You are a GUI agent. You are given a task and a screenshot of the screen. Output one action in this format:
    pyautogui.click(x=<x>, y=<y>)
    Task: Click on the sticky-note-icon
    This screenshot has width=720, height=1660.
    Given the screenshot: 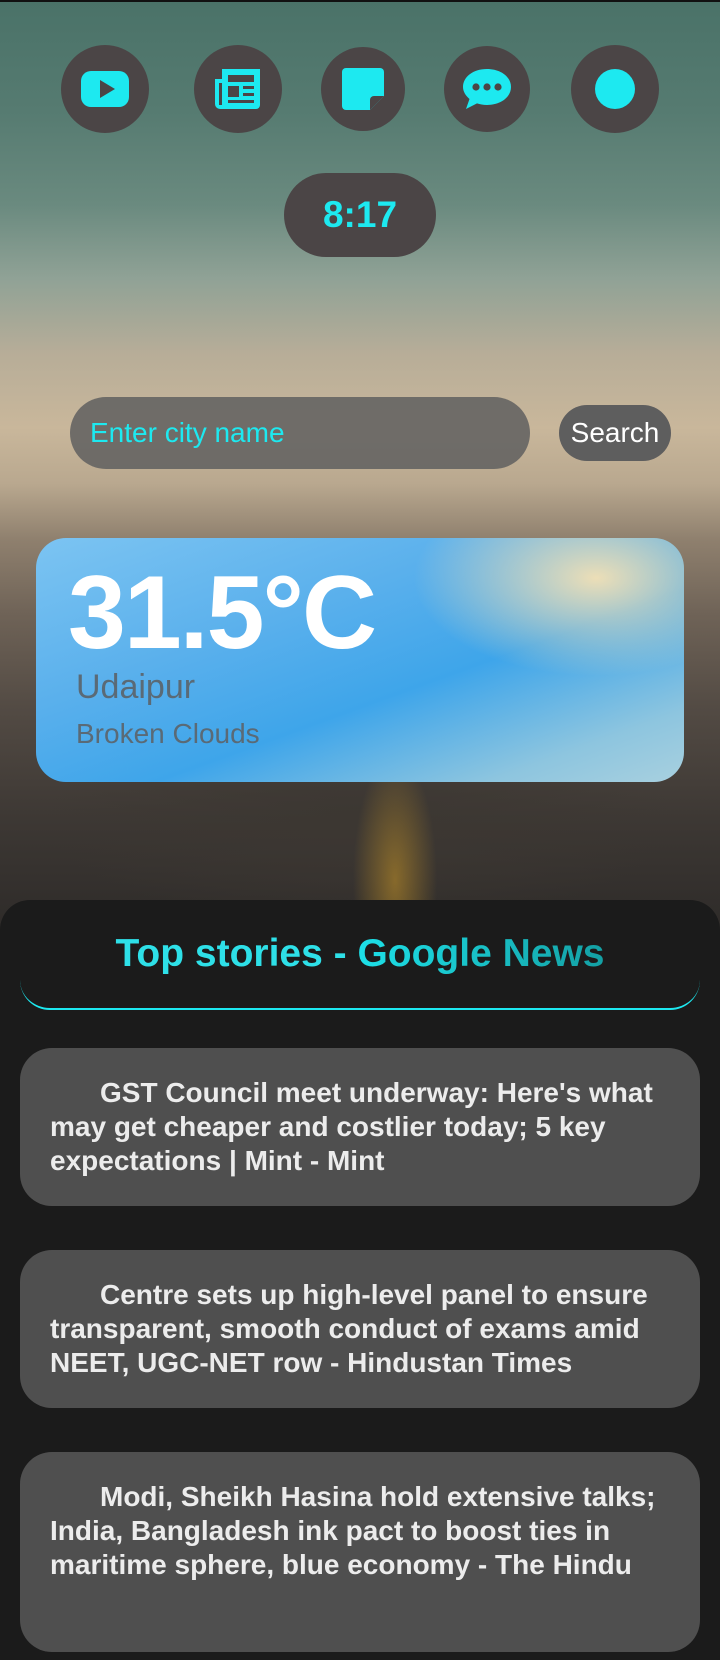 What is the action you would take?
    pyautogui.click(x=363, y=89)
    